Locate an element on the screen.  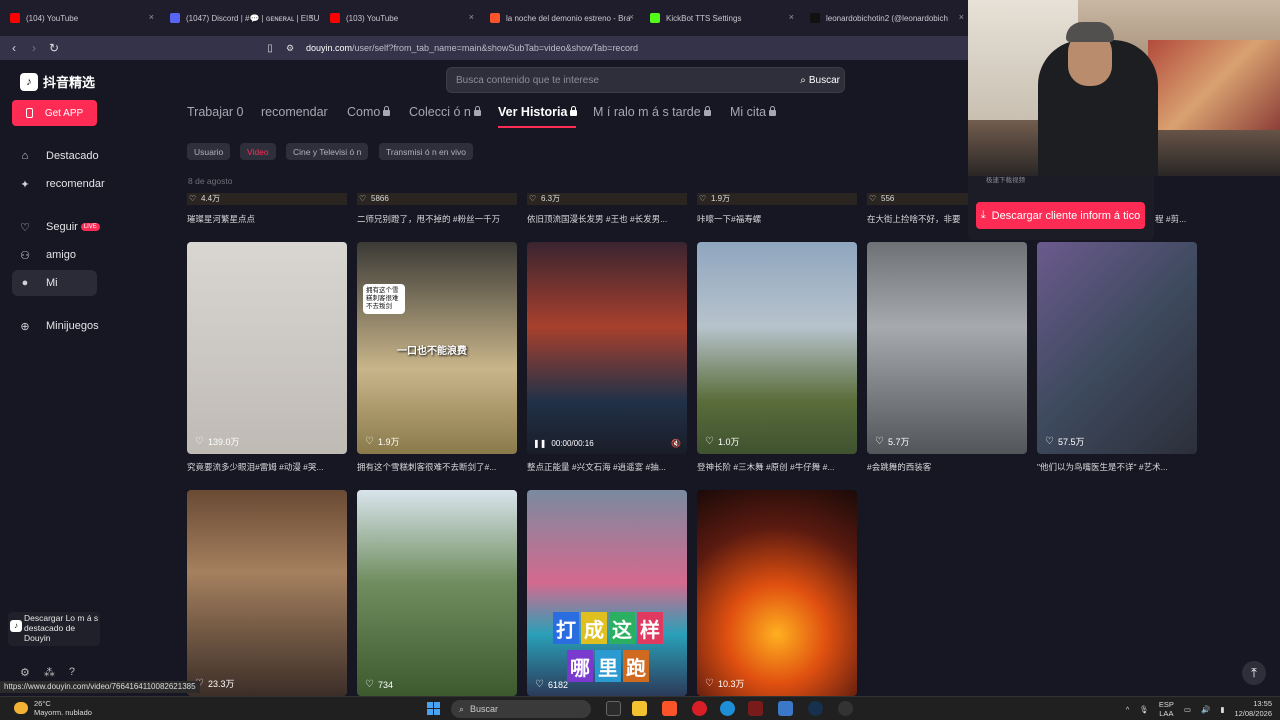
weather-widget: 26°C Mayorm. nublado is located at coordinates (53, 708).